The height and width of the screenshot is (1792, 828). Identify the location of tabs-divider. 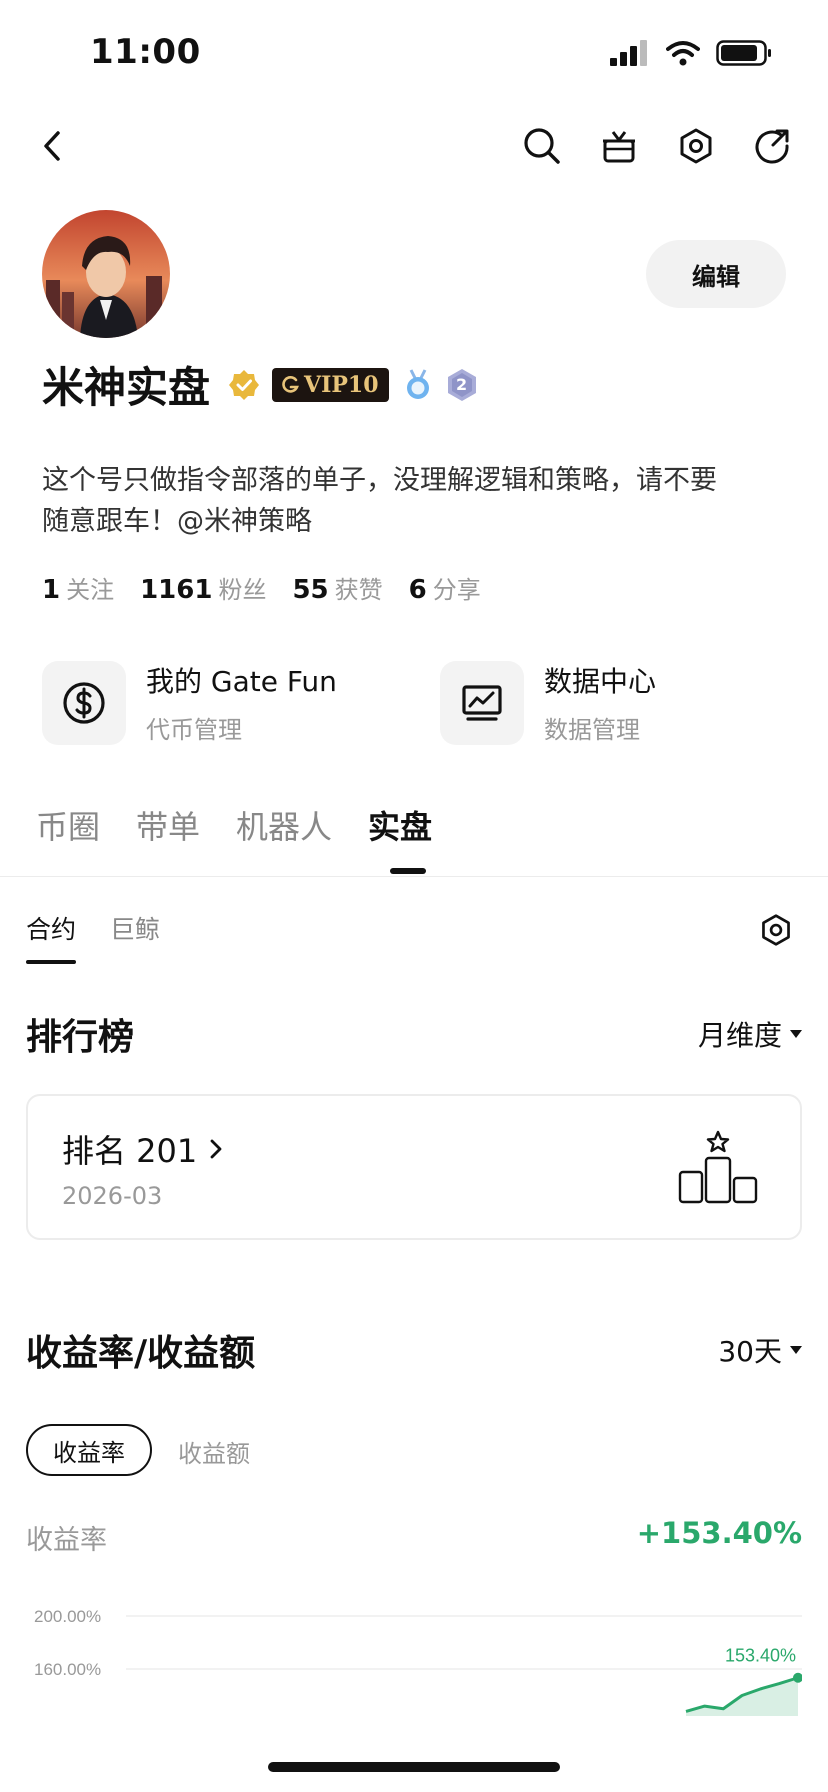
(414, 876).